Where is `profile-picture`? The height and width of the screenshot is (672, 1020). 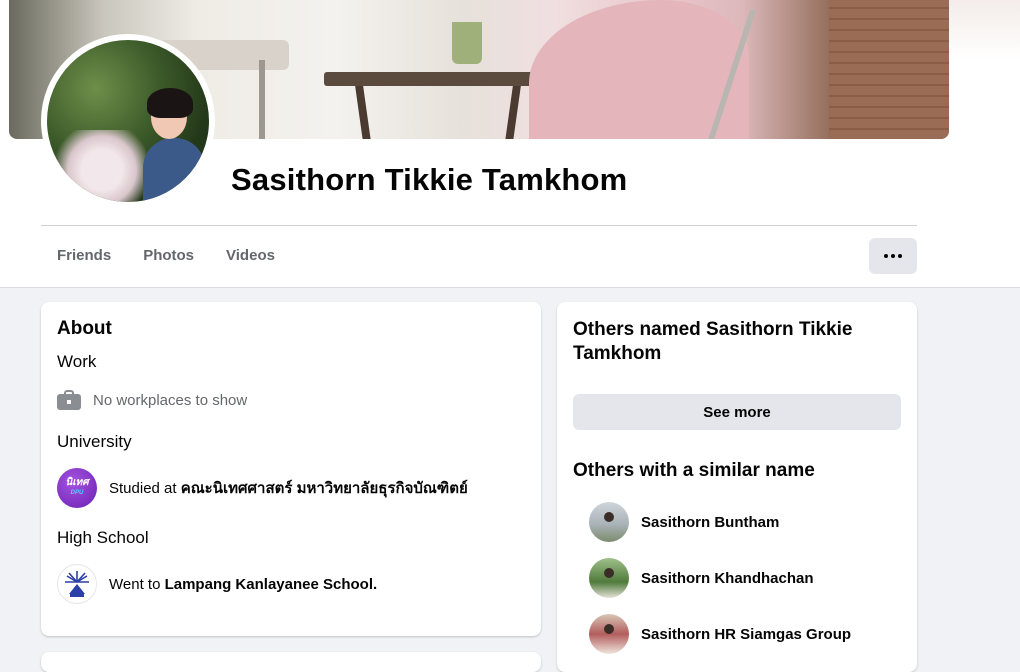 profile-picture is located at coordinates (128, 121).